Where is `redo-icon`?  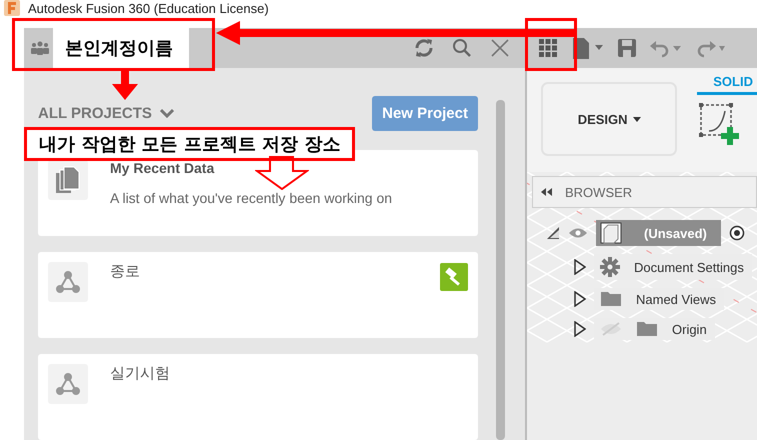 redo-icon is located at coordinates (710, 48).